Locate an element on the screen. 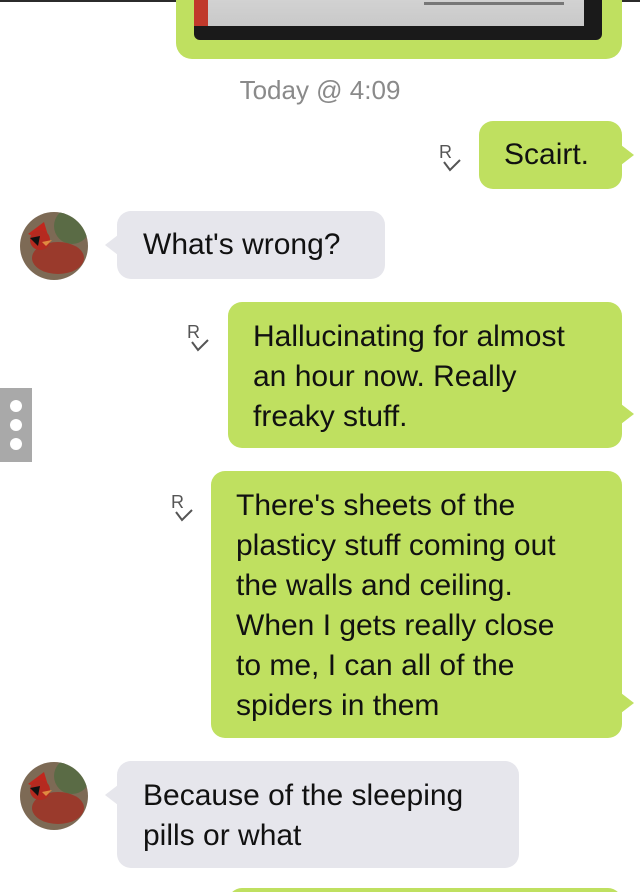  message-timestamp: Today @ 4:09 is located at coordinates (320, 90).